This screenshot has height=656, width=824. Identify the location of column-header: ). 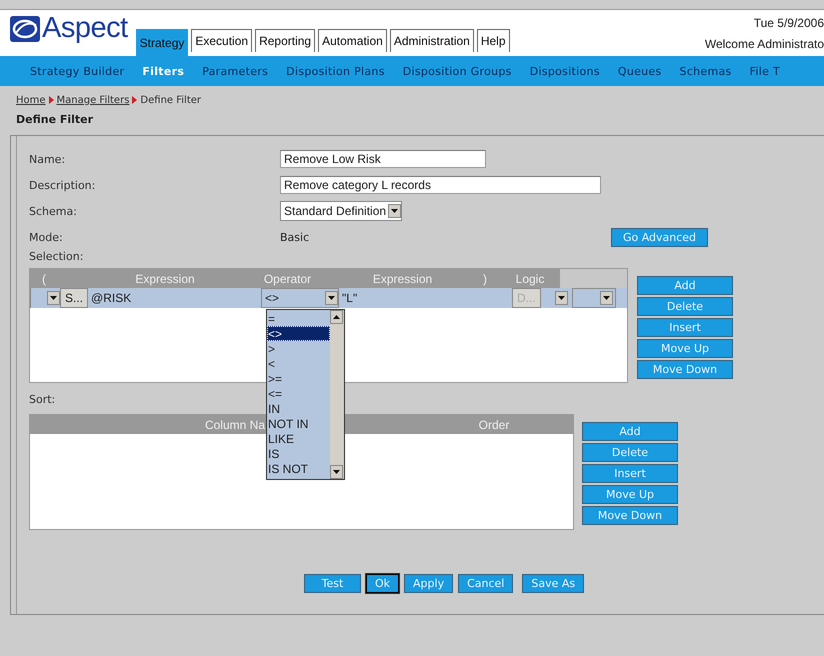
(485, 278).